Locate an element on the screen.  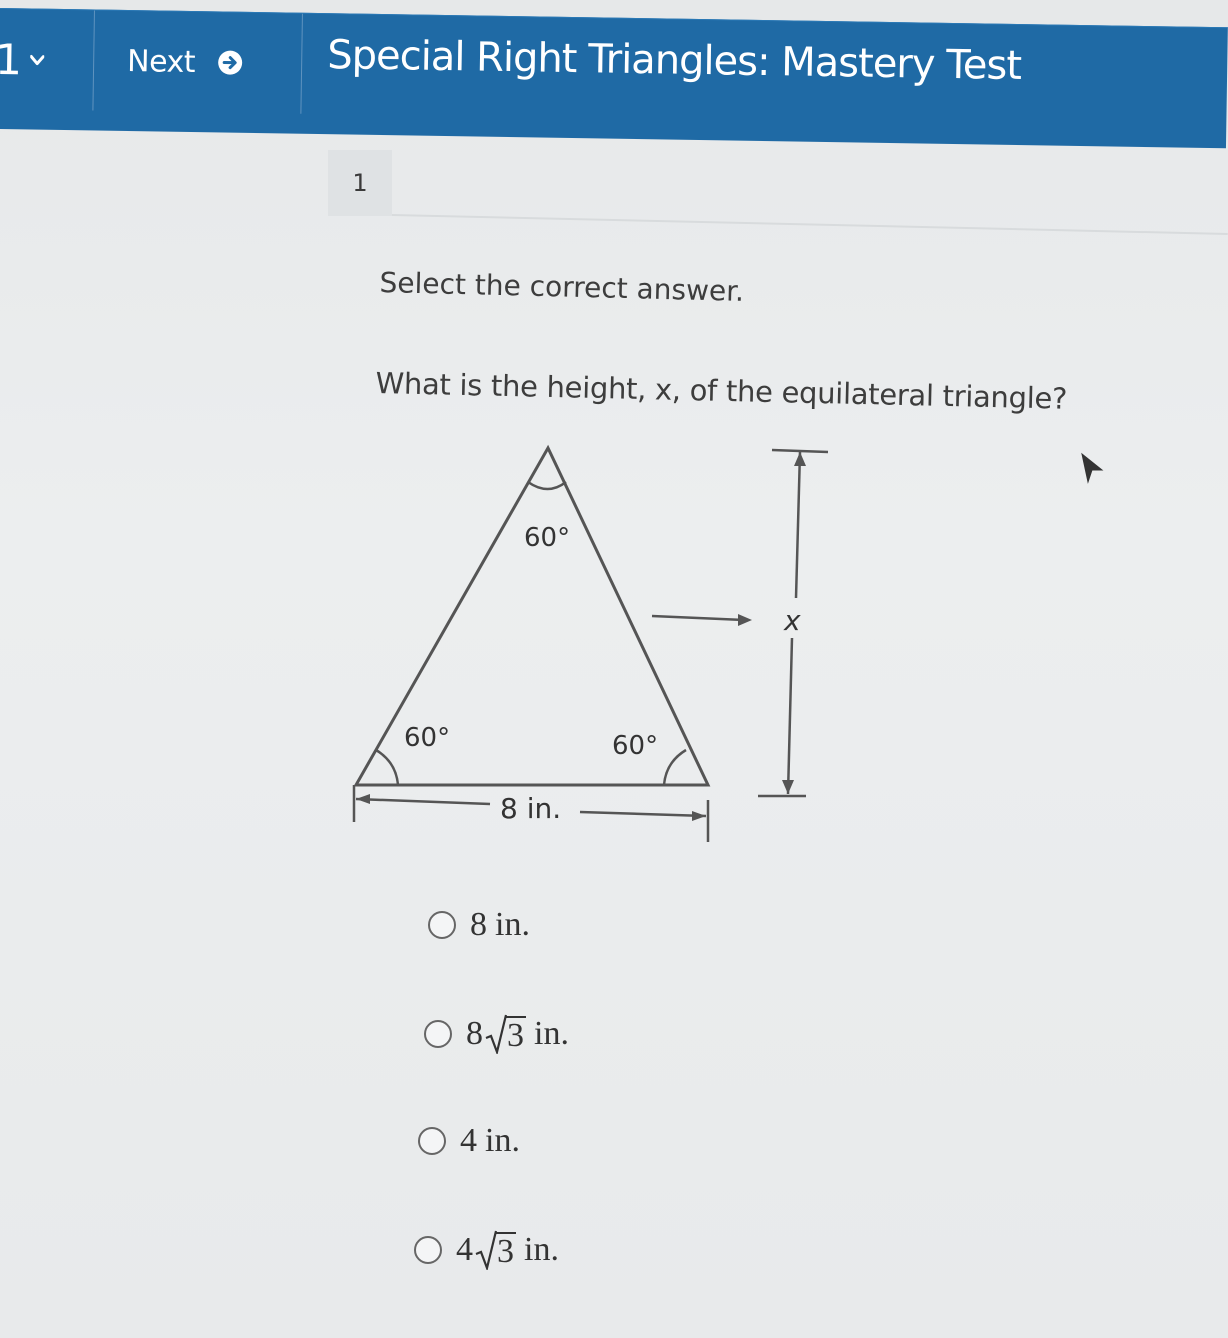
triangle-diagram: 60° 60° 60° 8 in. x is located at coordinates (590, 643).